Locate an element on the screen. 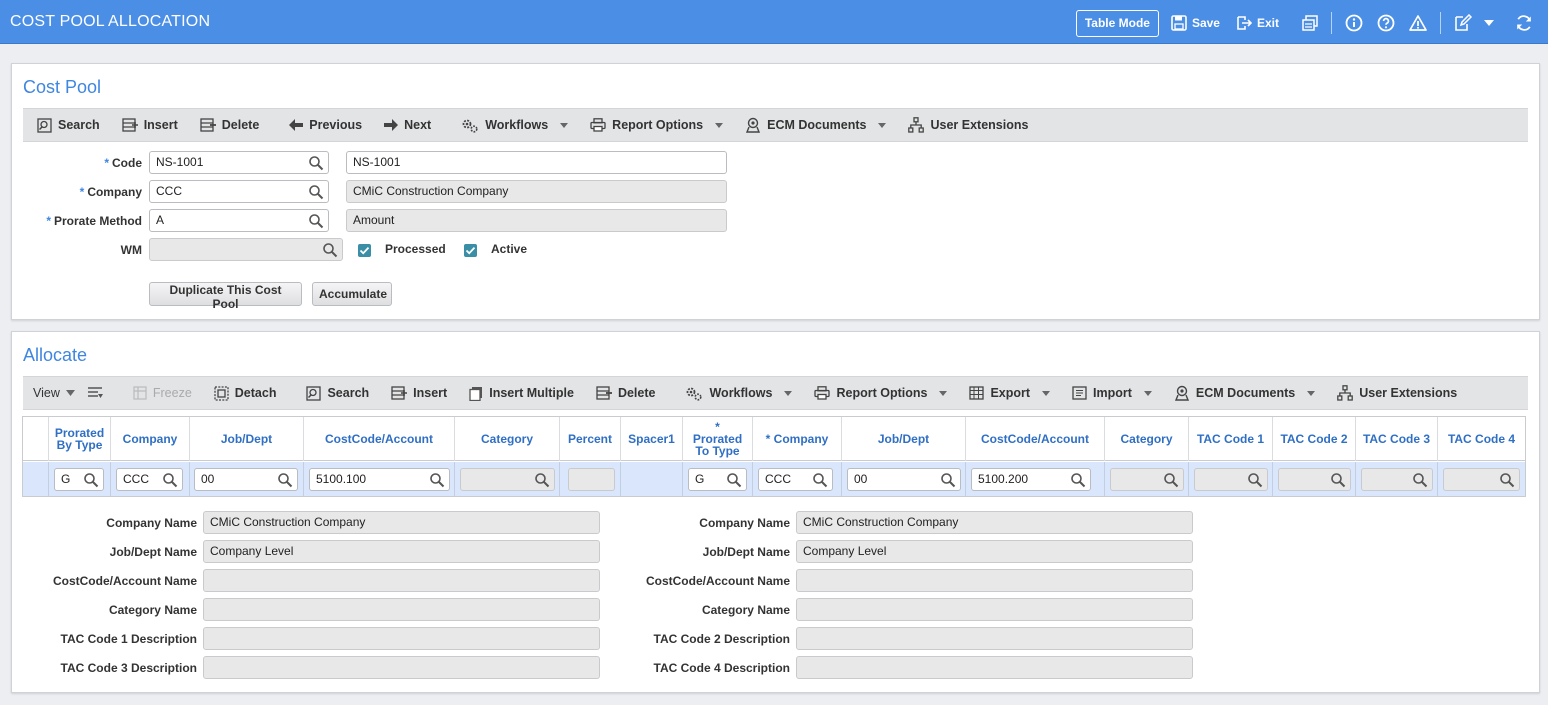 The image size is (1548, 705). insert-multiple-button: Insert Multiple is located at coordinates (521, 393).